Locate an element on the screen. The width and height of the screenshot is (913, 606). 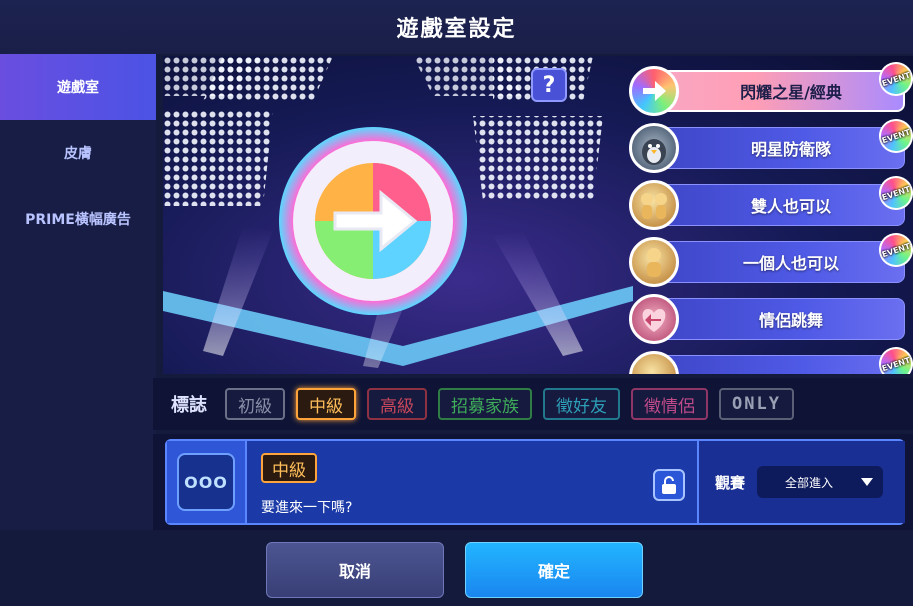
tag-intermediate: 中級 is located at coordinates (326, 404).